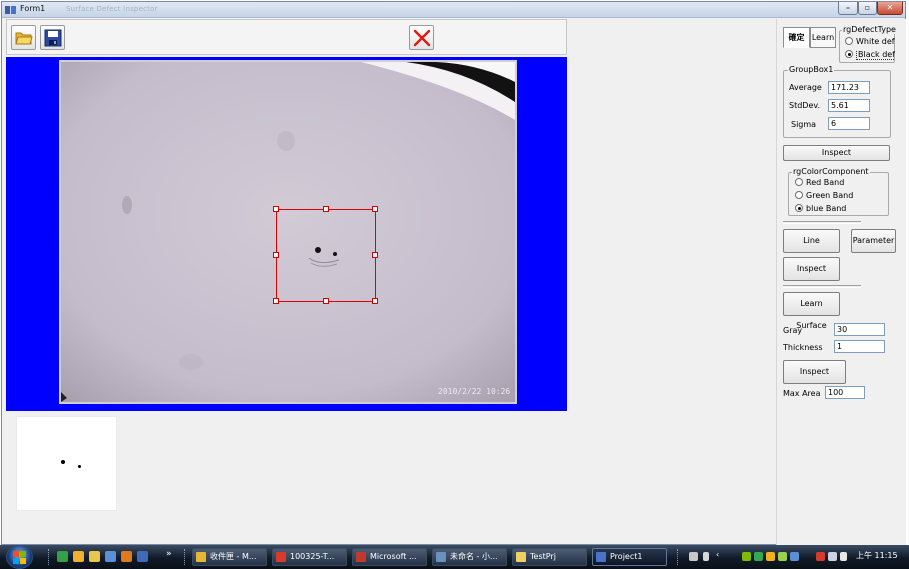 This screenshot has width=909, height=569. Describe the element at coordinates (843, 556) in the screenshot. I see `volume-icon` at that location.